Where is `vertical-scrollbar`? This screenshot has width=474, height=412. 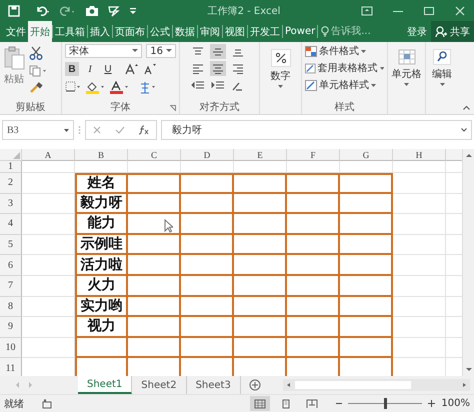
vertical-scrollbar is located at coordinates (468, 262).